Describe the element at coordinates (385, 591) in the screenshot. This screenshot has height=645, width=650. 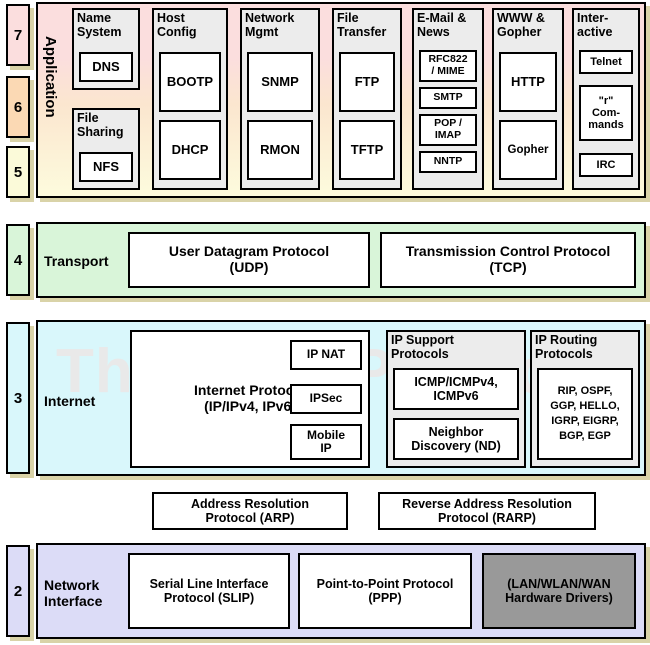
I see `protocol-ppp: Point-to-Point Protocol (PPP)` at that location.